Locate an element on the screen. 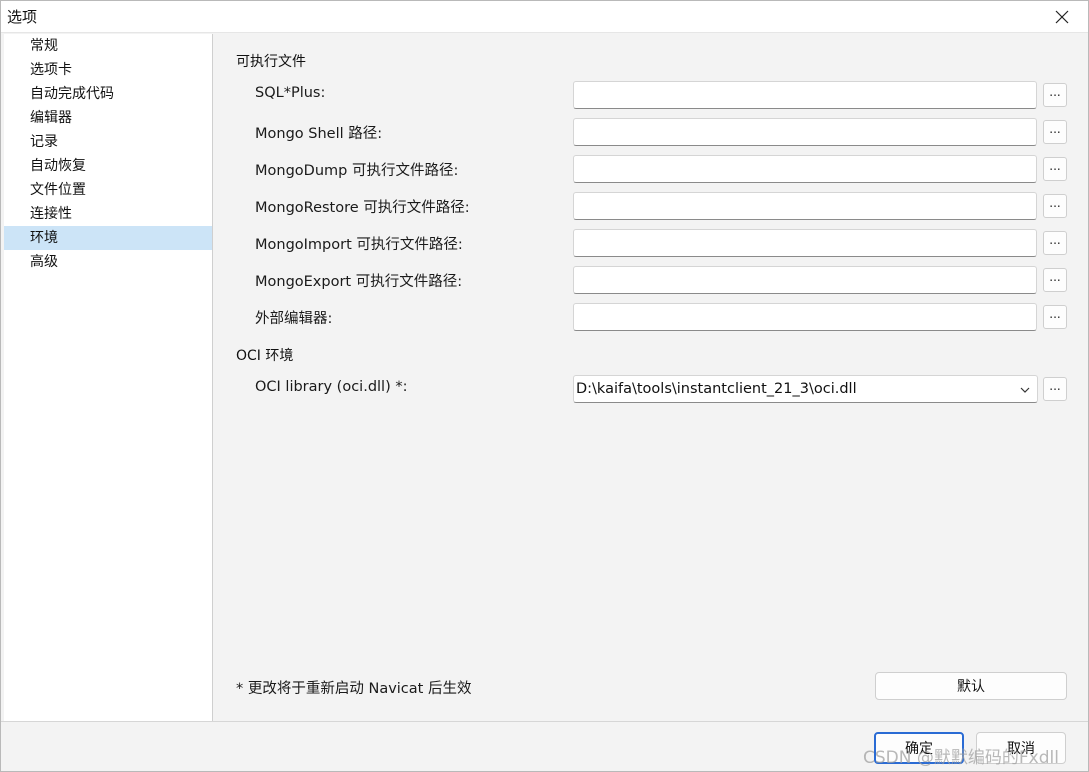  oci-library-label: OCI library (oci.dll) *: is located at coordinates (331, 387).